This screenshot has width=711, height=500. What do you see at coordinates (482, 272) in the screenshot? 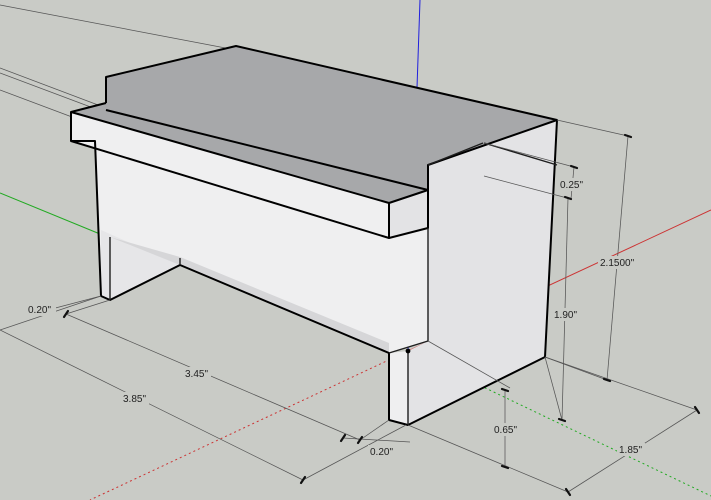
I see `right-face` at bounding box center [482, 272].